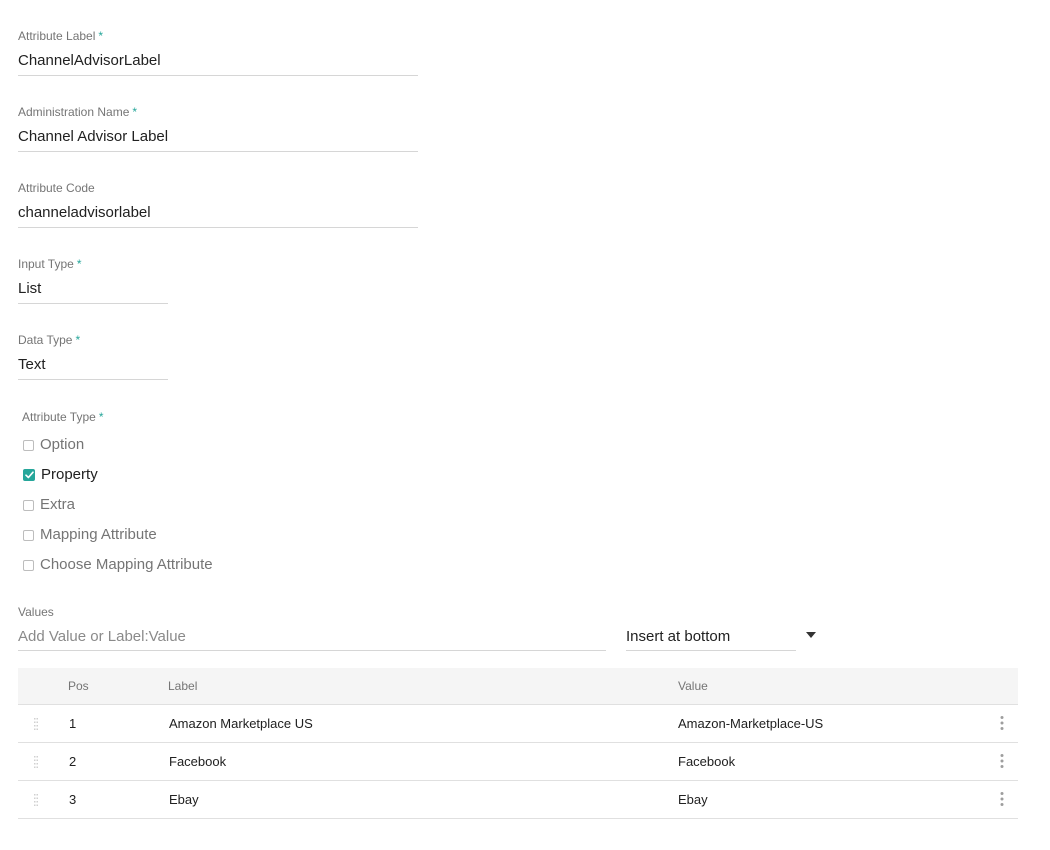  Describe the element at coordinates (693, 686) in the screenshot. I see `column-header-value: Value` at that location.